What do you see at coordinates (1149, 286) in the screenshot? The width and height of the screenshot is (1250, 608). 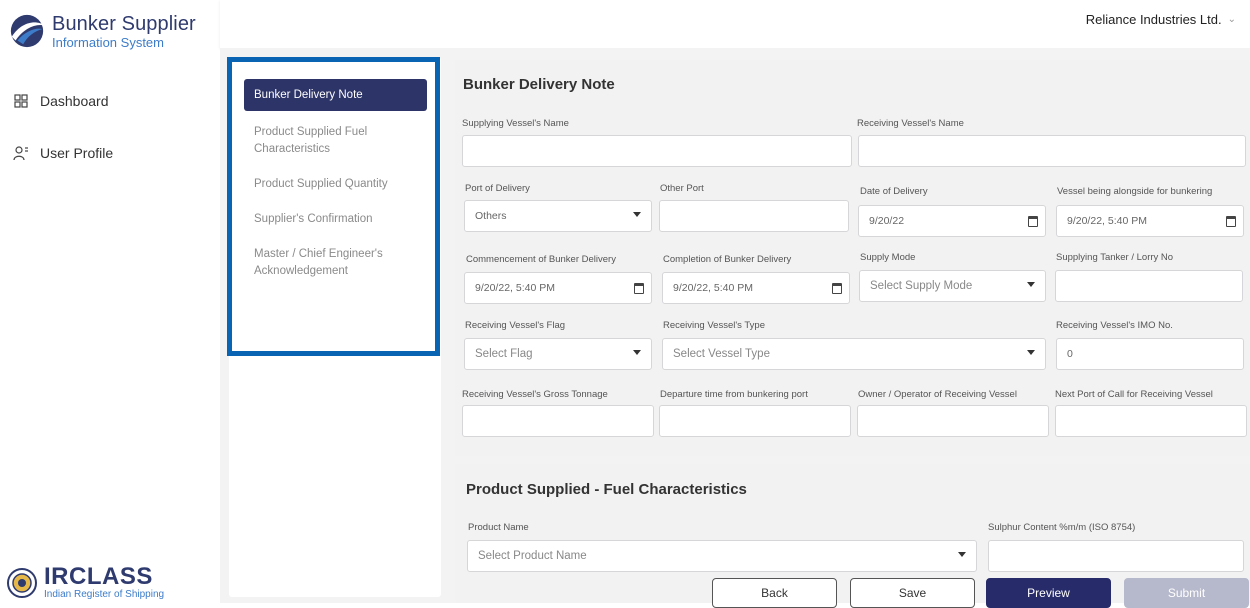 I see `tanker-no-input` at bounding box center [1149, 286].